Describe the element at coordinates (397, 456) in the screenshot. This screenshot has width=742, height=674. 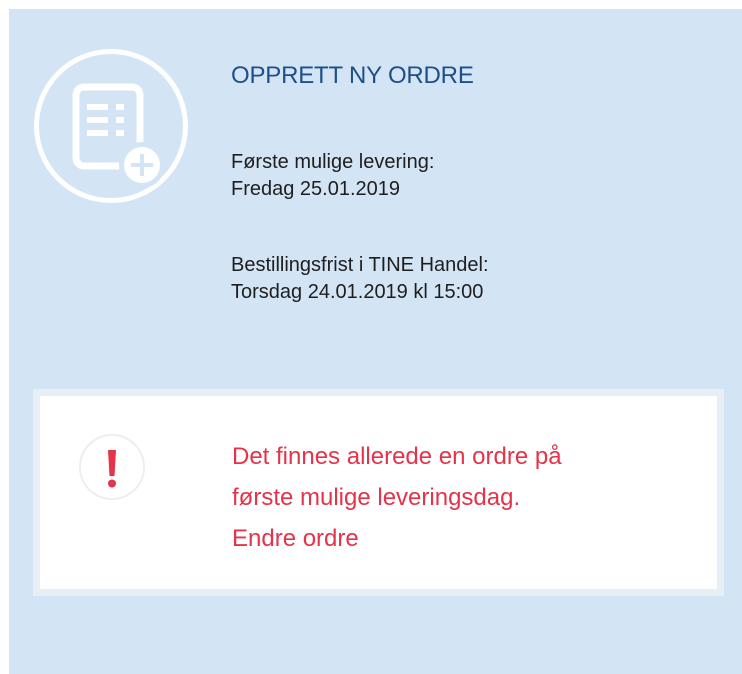
I see `alert-message-line-1: Det finnes allerede en ordre på` at that location.